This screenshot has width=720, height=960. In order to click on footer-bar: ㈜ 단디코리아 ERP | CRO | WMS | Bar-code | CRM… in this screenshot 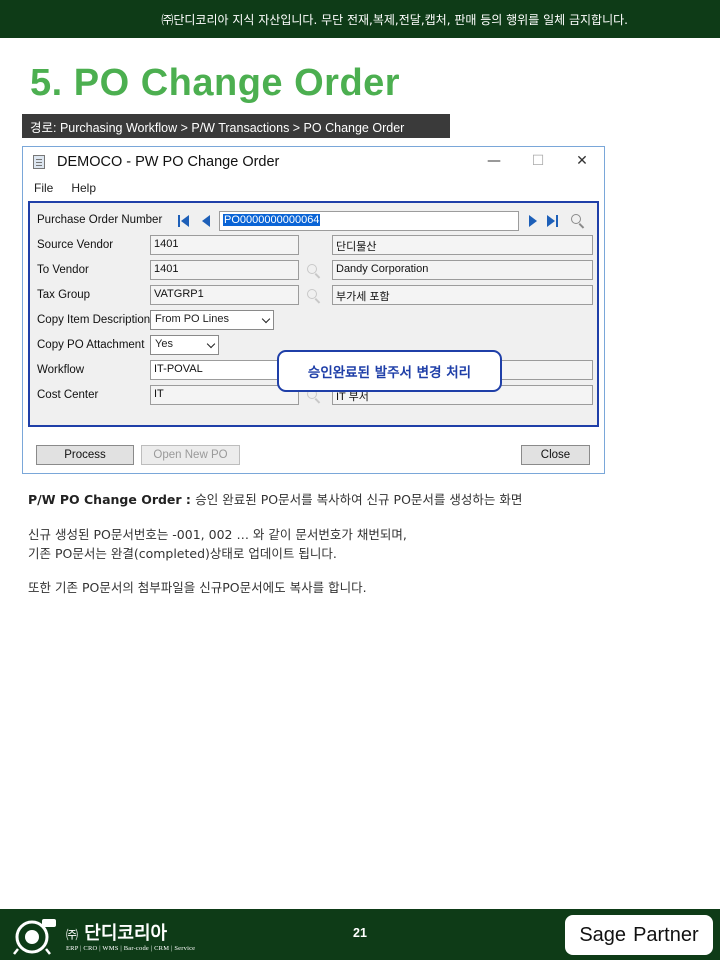, I will do `click(360, 934)`.